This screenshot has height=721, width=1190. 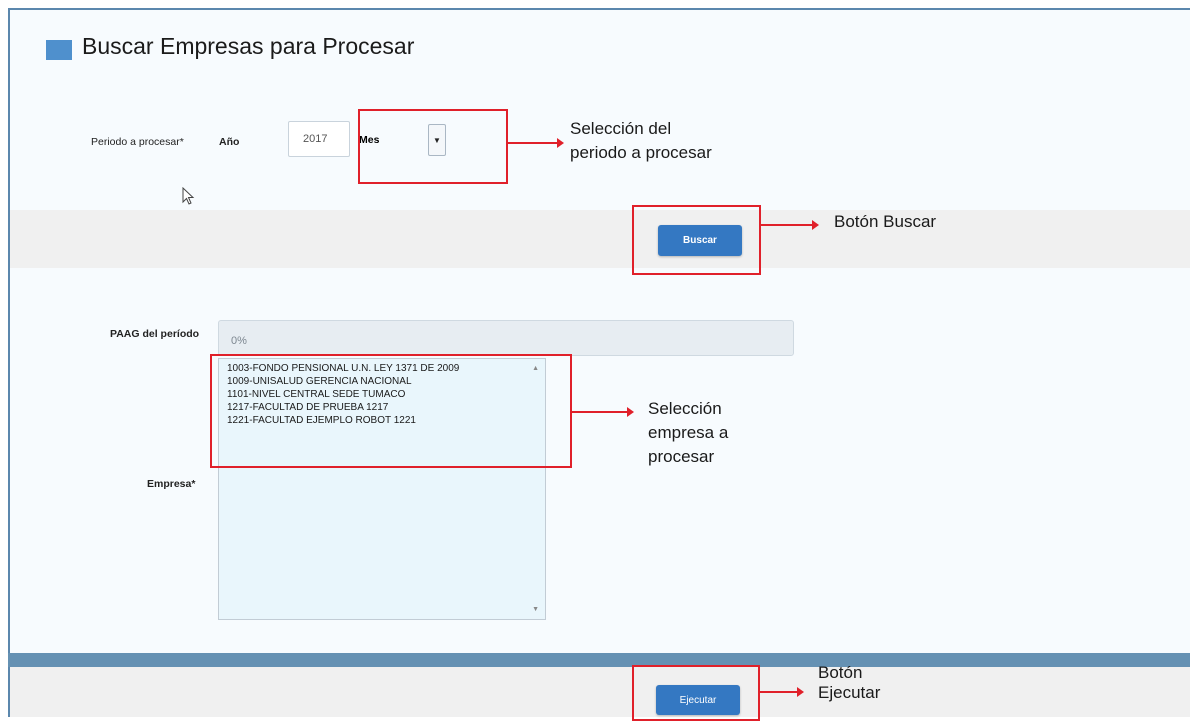 What do you see at coordinates (171, 484) in the screenshot?
I see `empresa-label: Empresa*` at bounding box center [171, 484].